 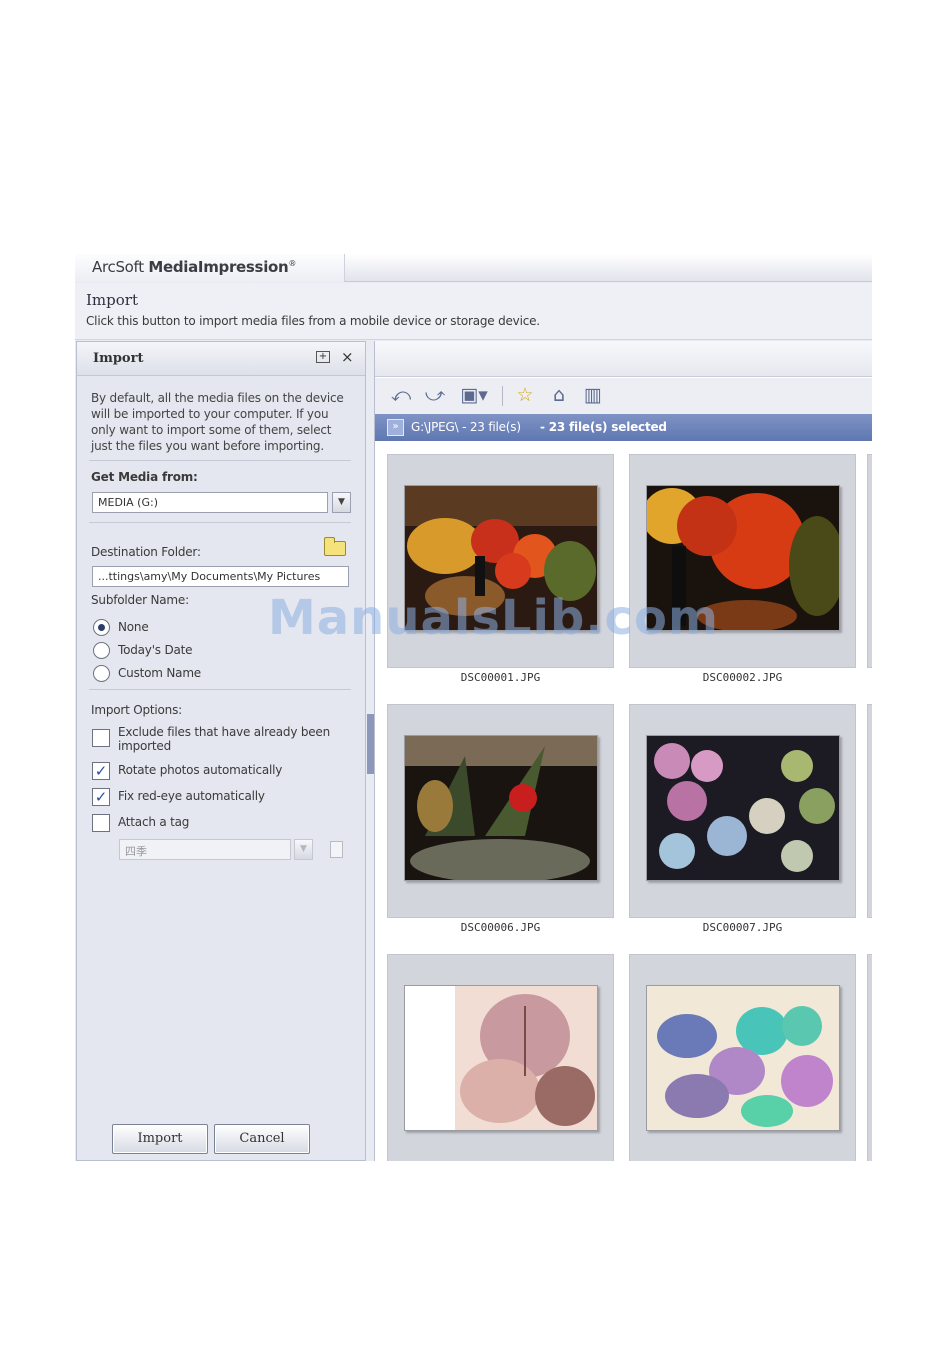 What do you see at coordinates (159, 673) in the screenshot?
I see `subfolder-custom-name-label: Custom Name` at bounding box center [159, 673].